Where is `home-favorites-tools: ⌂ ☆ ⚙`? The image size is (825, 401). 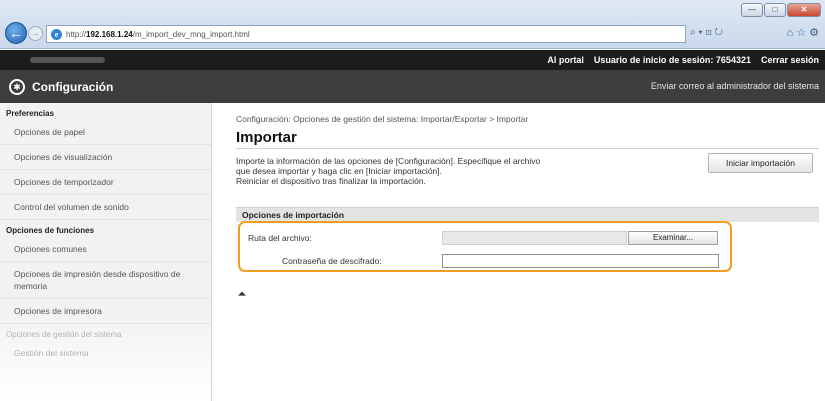 home-favorites-tools: ⌂ ☆ ⚙ is located at coordinates (803, 32).